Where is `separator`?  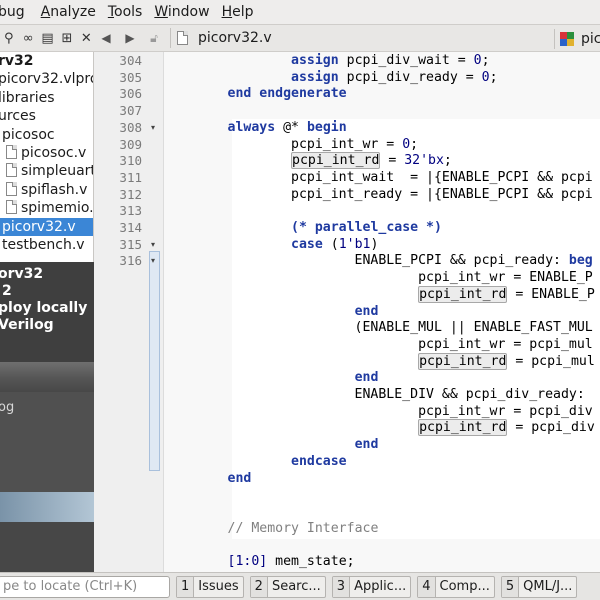 separator is located at coordinates (170, 38).